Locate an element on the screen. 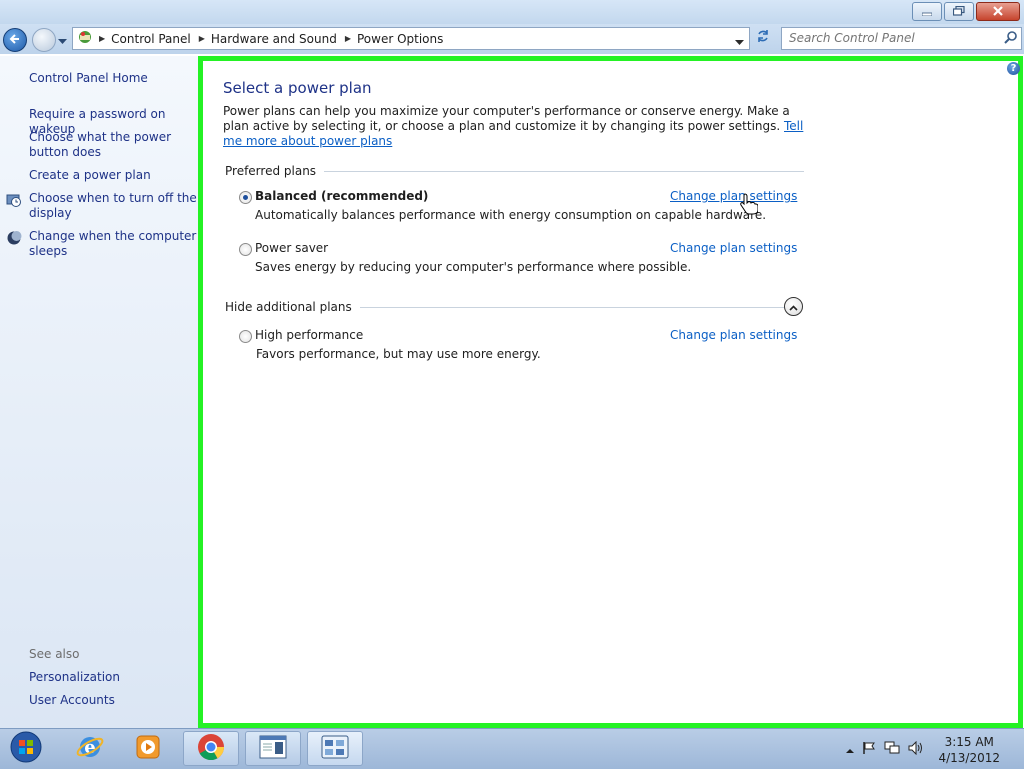 The image size is (1024, 769). collapse-additional-plans-button is located at coordinates (793, 306).